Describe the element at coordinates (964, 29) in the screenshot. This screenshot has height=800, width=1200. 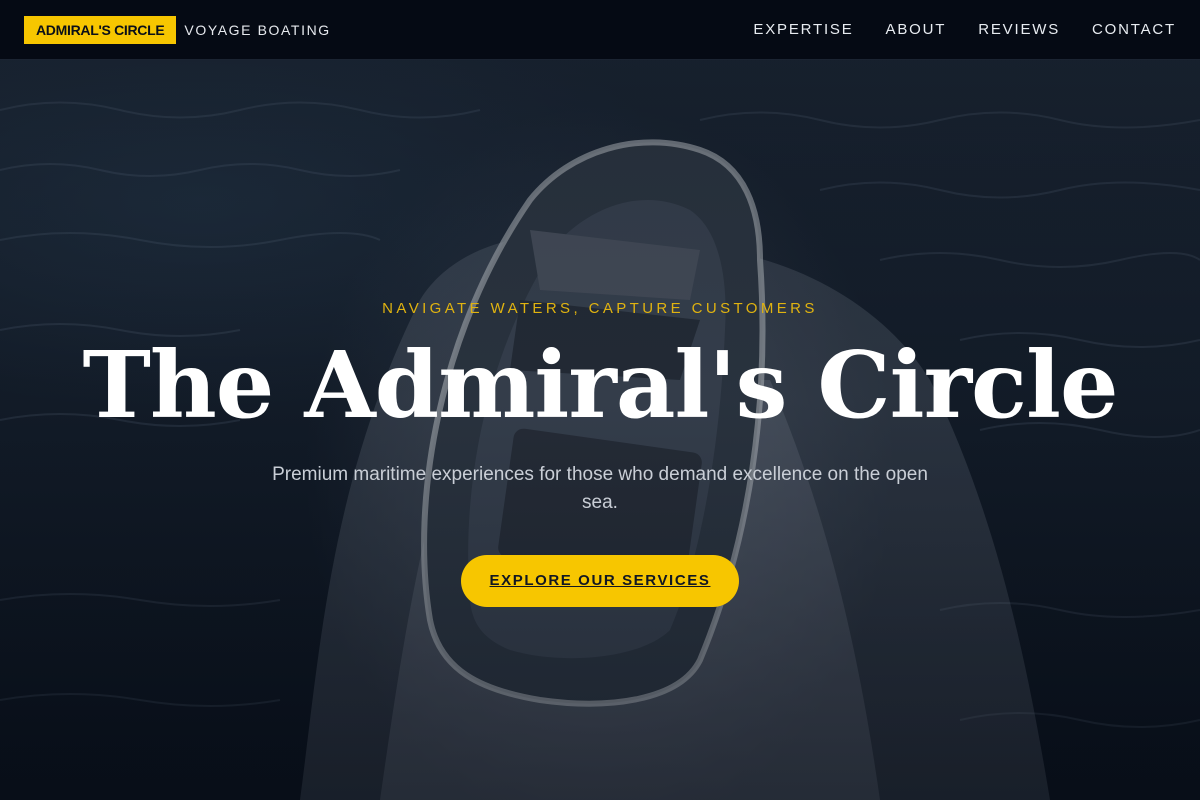
I see `nav-links: EXPERTISE ABOUT REVIEWS CONTACT` at that location.